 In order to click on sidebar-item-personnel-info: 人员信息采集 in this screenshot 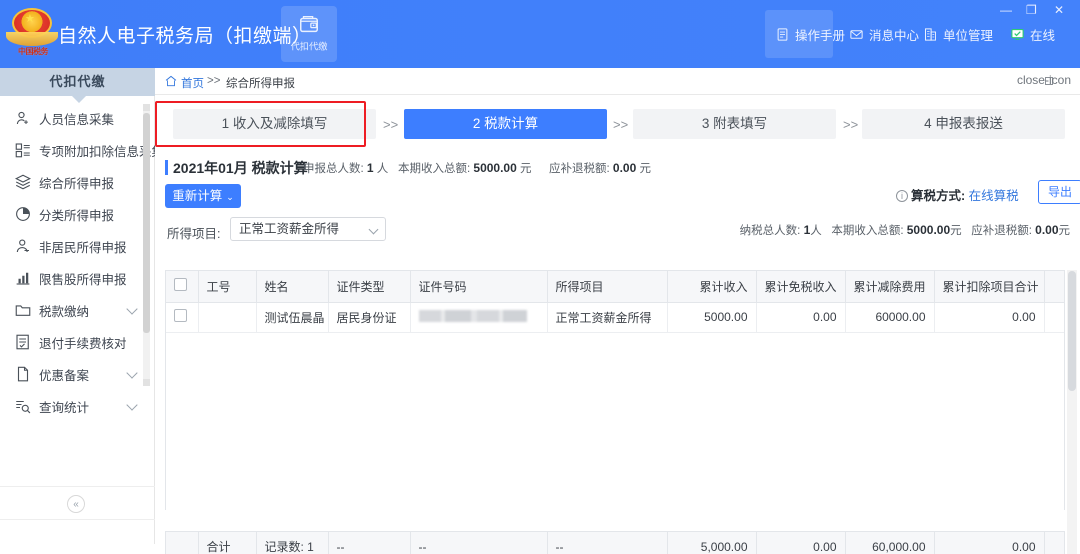, I will do `click(74, 118)`.